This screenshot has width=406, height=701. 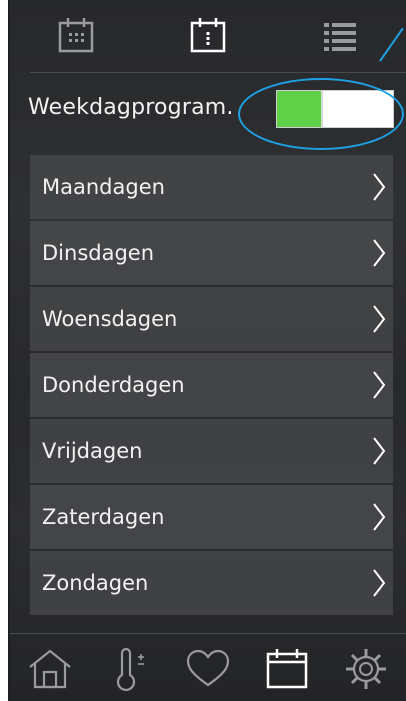 I want to click on nav-home, so click(x=50, y=669).